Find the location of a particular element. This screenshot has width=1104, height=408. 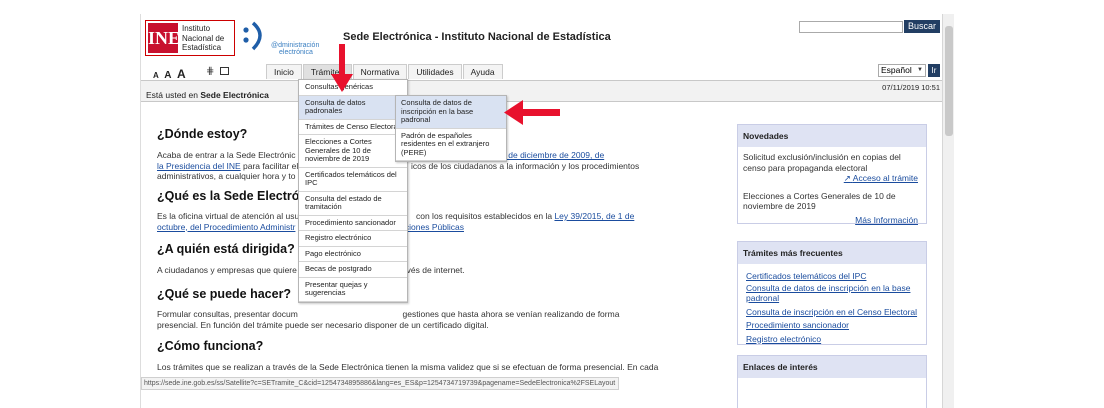

ine-logo: INE Instituto Nacional de Estadística is located at coordinates (190, 38).